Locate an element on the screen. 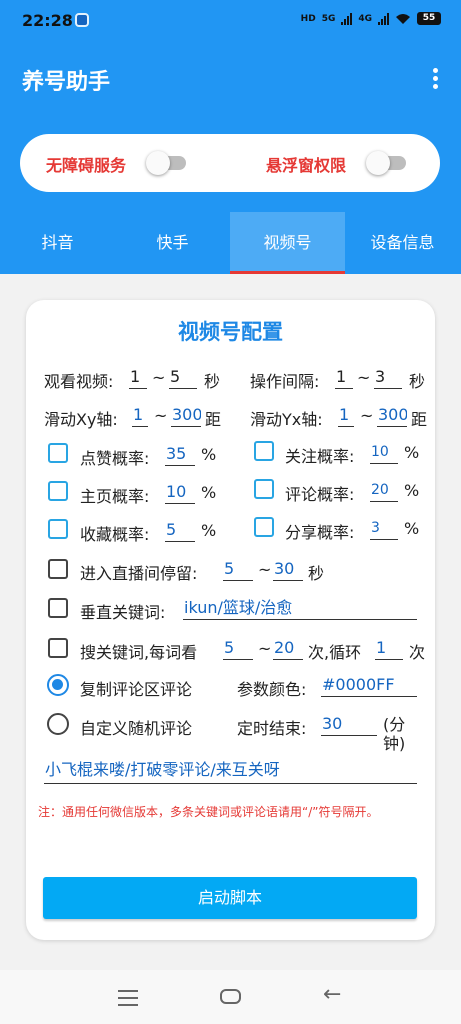  net-4g-label: 4G is located at coordinates (365, 18).